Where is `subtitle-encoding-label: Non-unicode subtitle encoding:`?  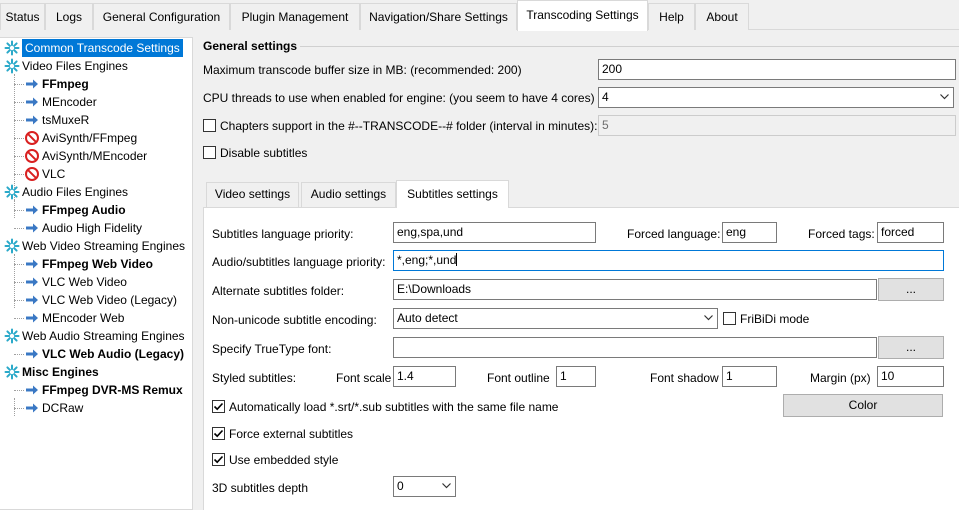
subtitle-encoding-label: Non-unicode subtitle encoding: is located at coordinates (294, 320).